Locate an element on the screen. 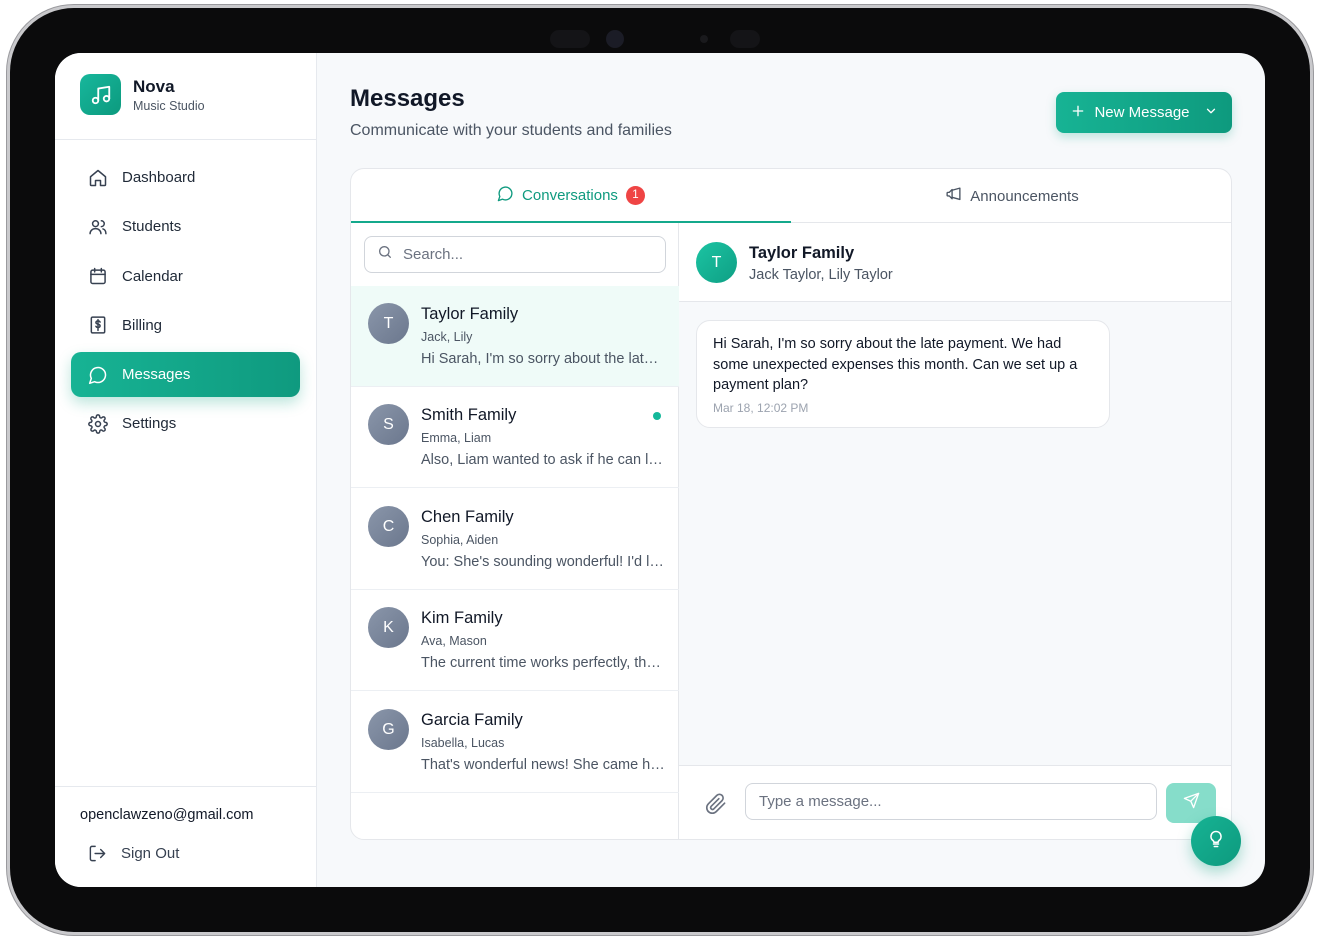 The height and width of the screenshot is (940, 1320). message-composer is located at coordinates (955, 802).